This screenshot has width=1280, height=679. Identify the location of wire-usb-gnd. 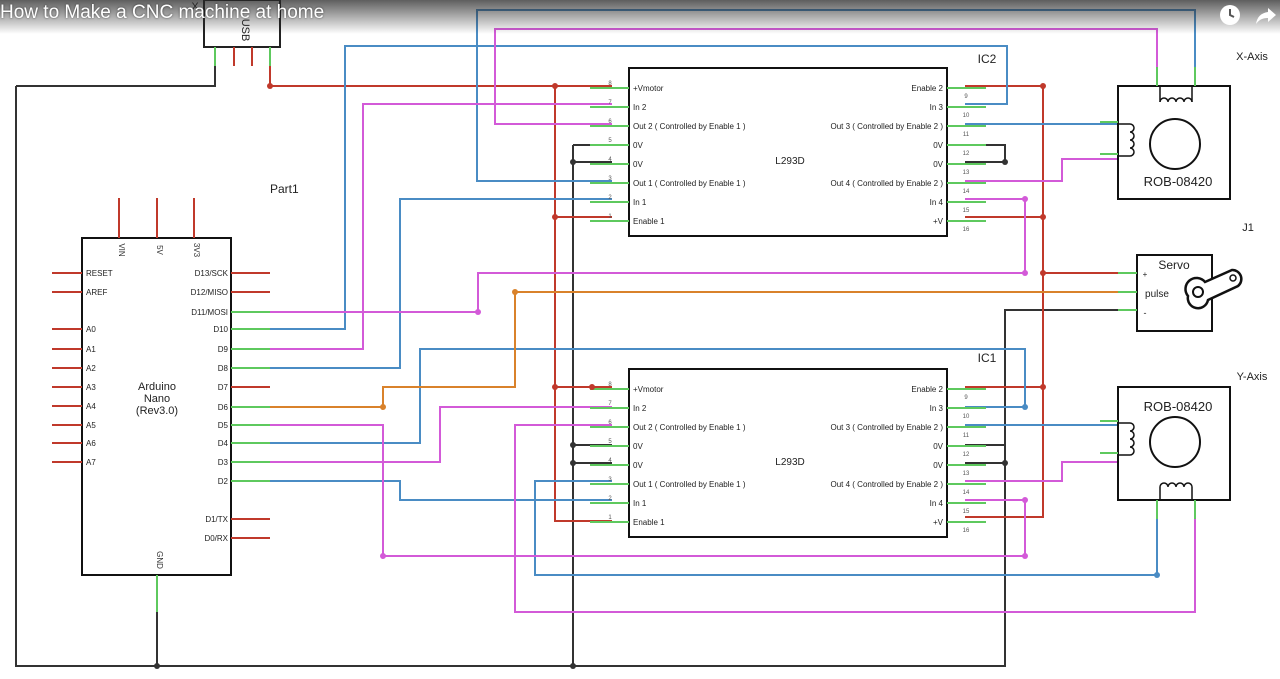
(116, 73).